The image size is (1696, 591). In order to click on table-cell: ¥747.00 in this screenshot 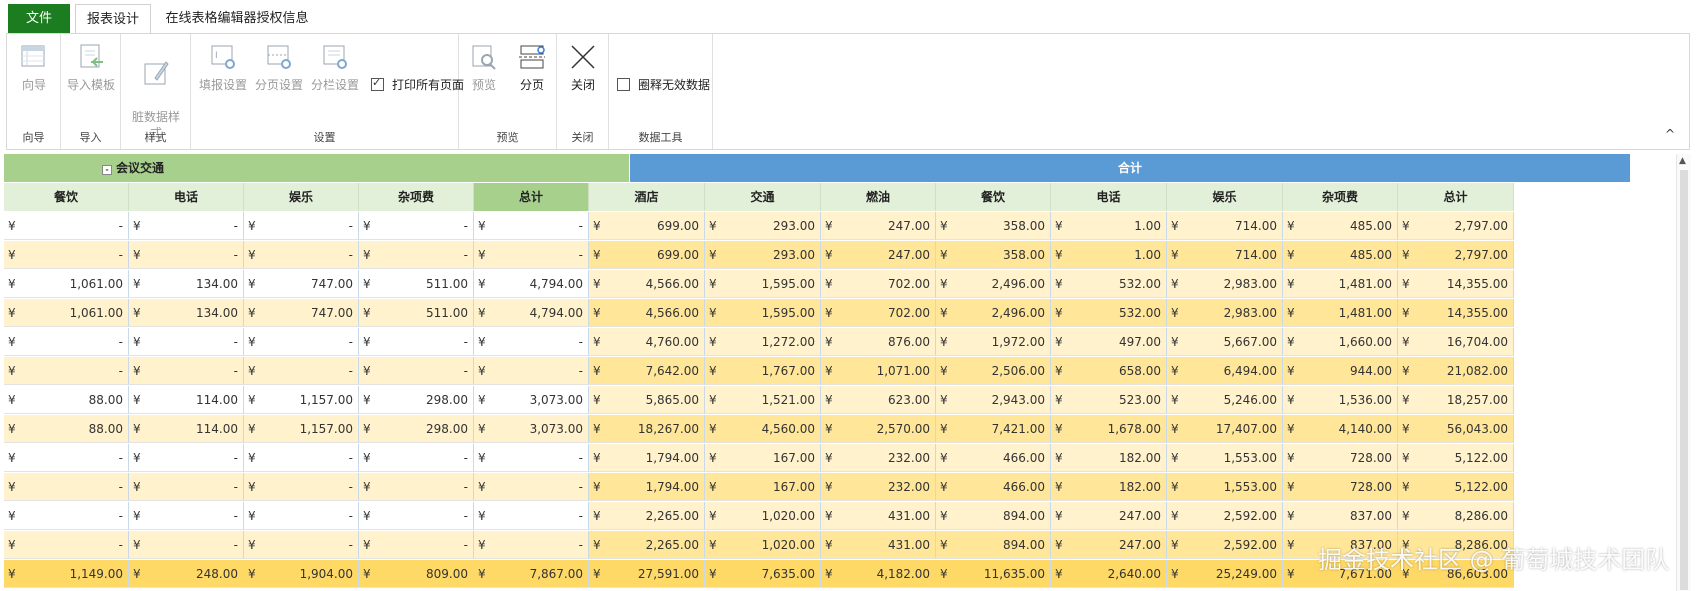, I will do `click(301, 313)`.